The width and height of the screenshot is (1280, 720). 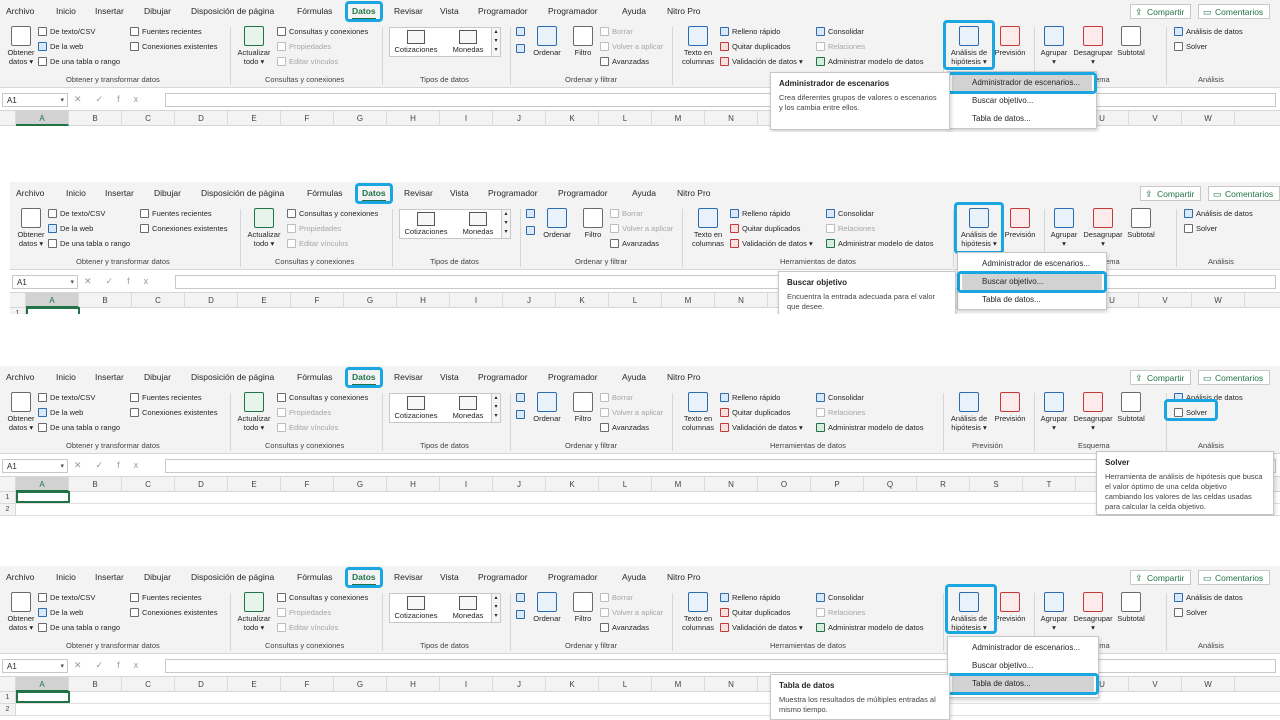 I want to click on text-to-columns-button: Texto en columnas, so click(x=708, y=228).